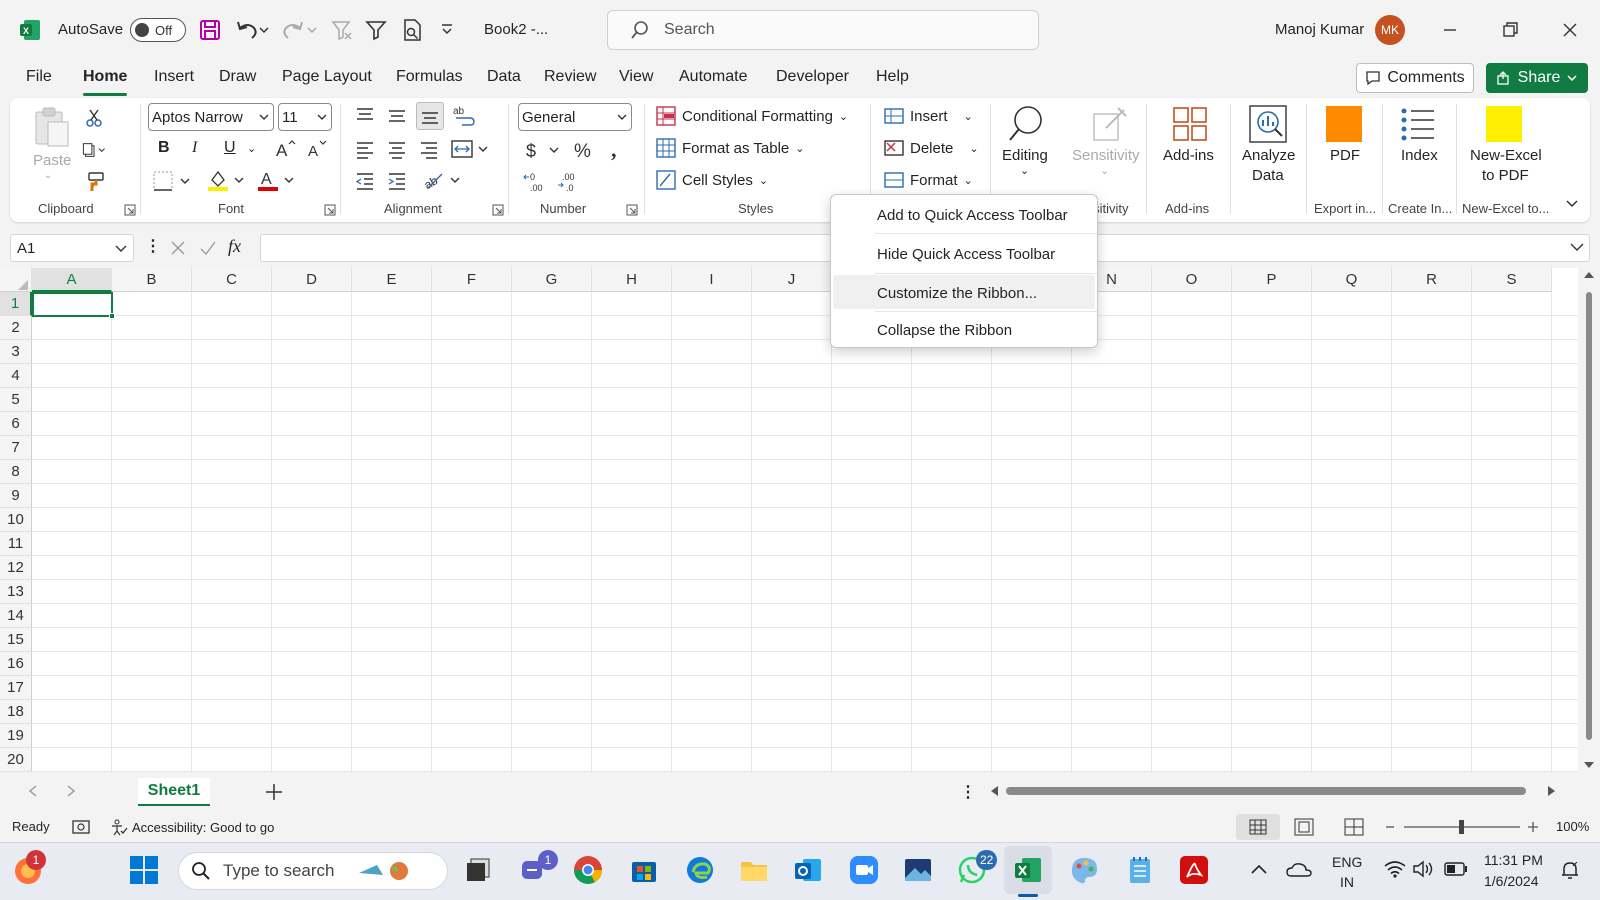  Describe the element at coordinates (71, 791) in the screenshot. I see `scroll-sheets-right-icon` at that location.